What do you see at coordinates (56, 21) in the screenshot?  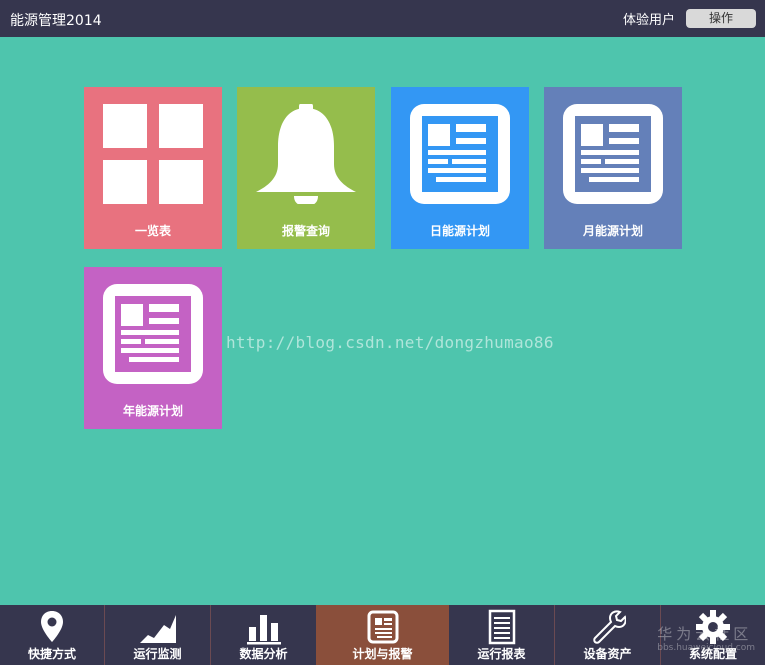 I see `app-title: 能源管理2014` at bounding box center [56, 21].